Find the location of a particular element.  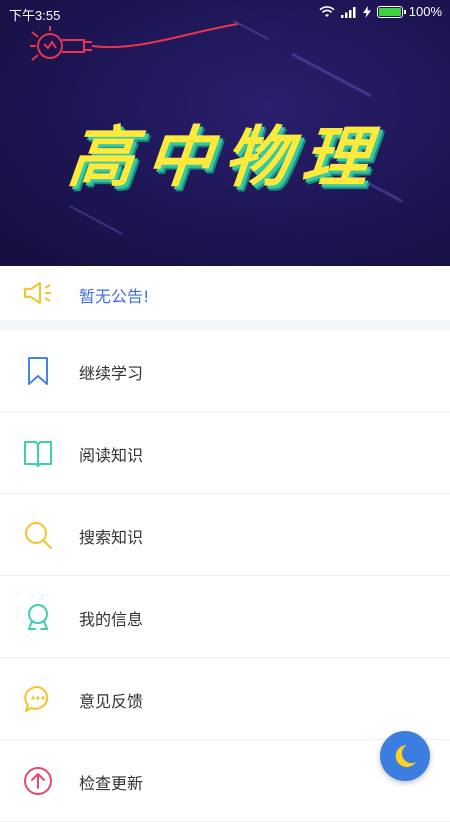

menu-item-label: 意见反馈 is located at coordinates (111, 701).